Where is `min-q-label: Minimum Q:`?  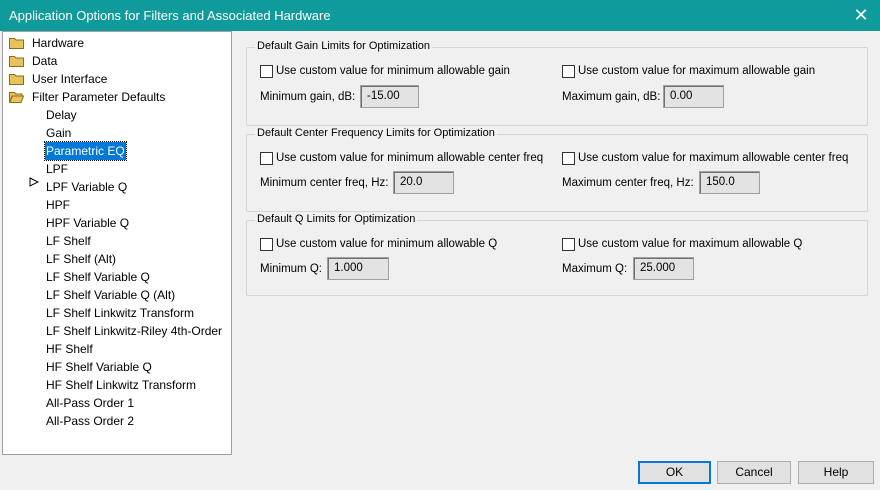
min-q-label: Minimum Q: is located at coordinates (291, 269).